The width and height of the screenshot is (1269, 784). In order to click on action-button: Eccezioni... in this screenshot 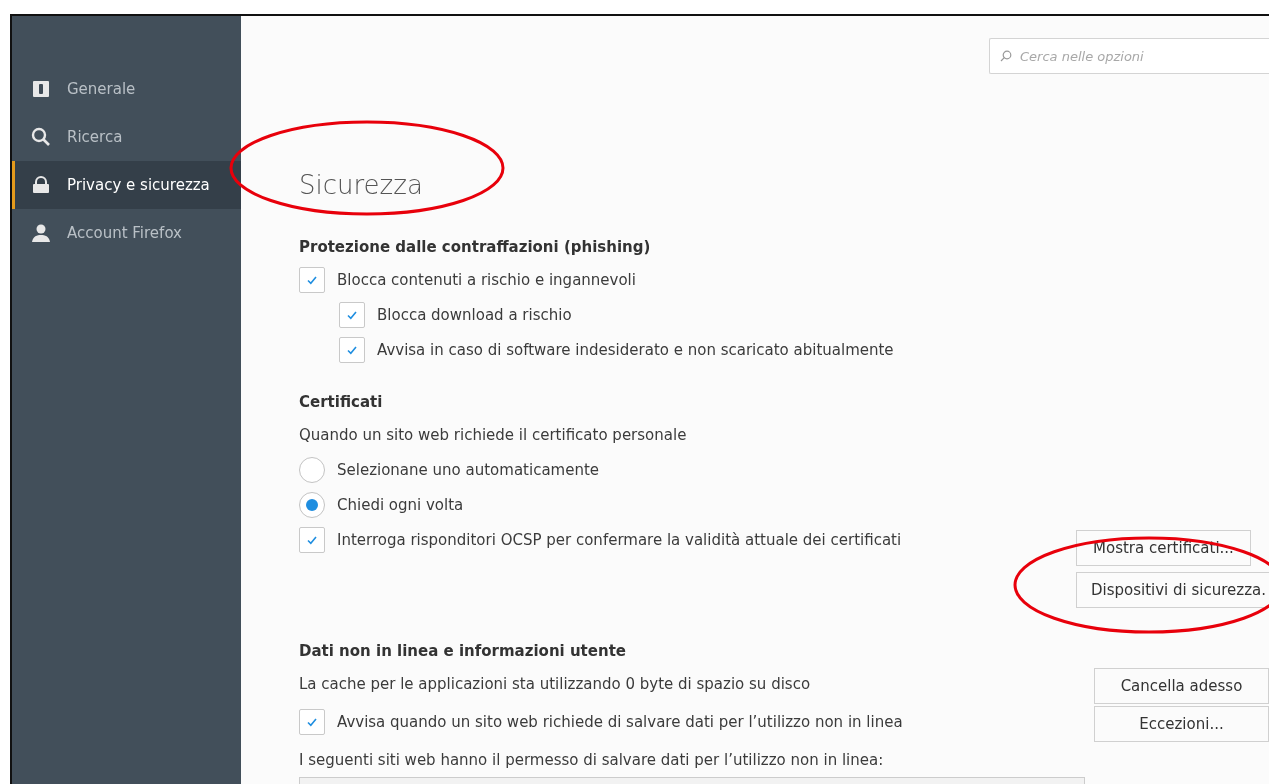, I will do `click(1181, 724)`.